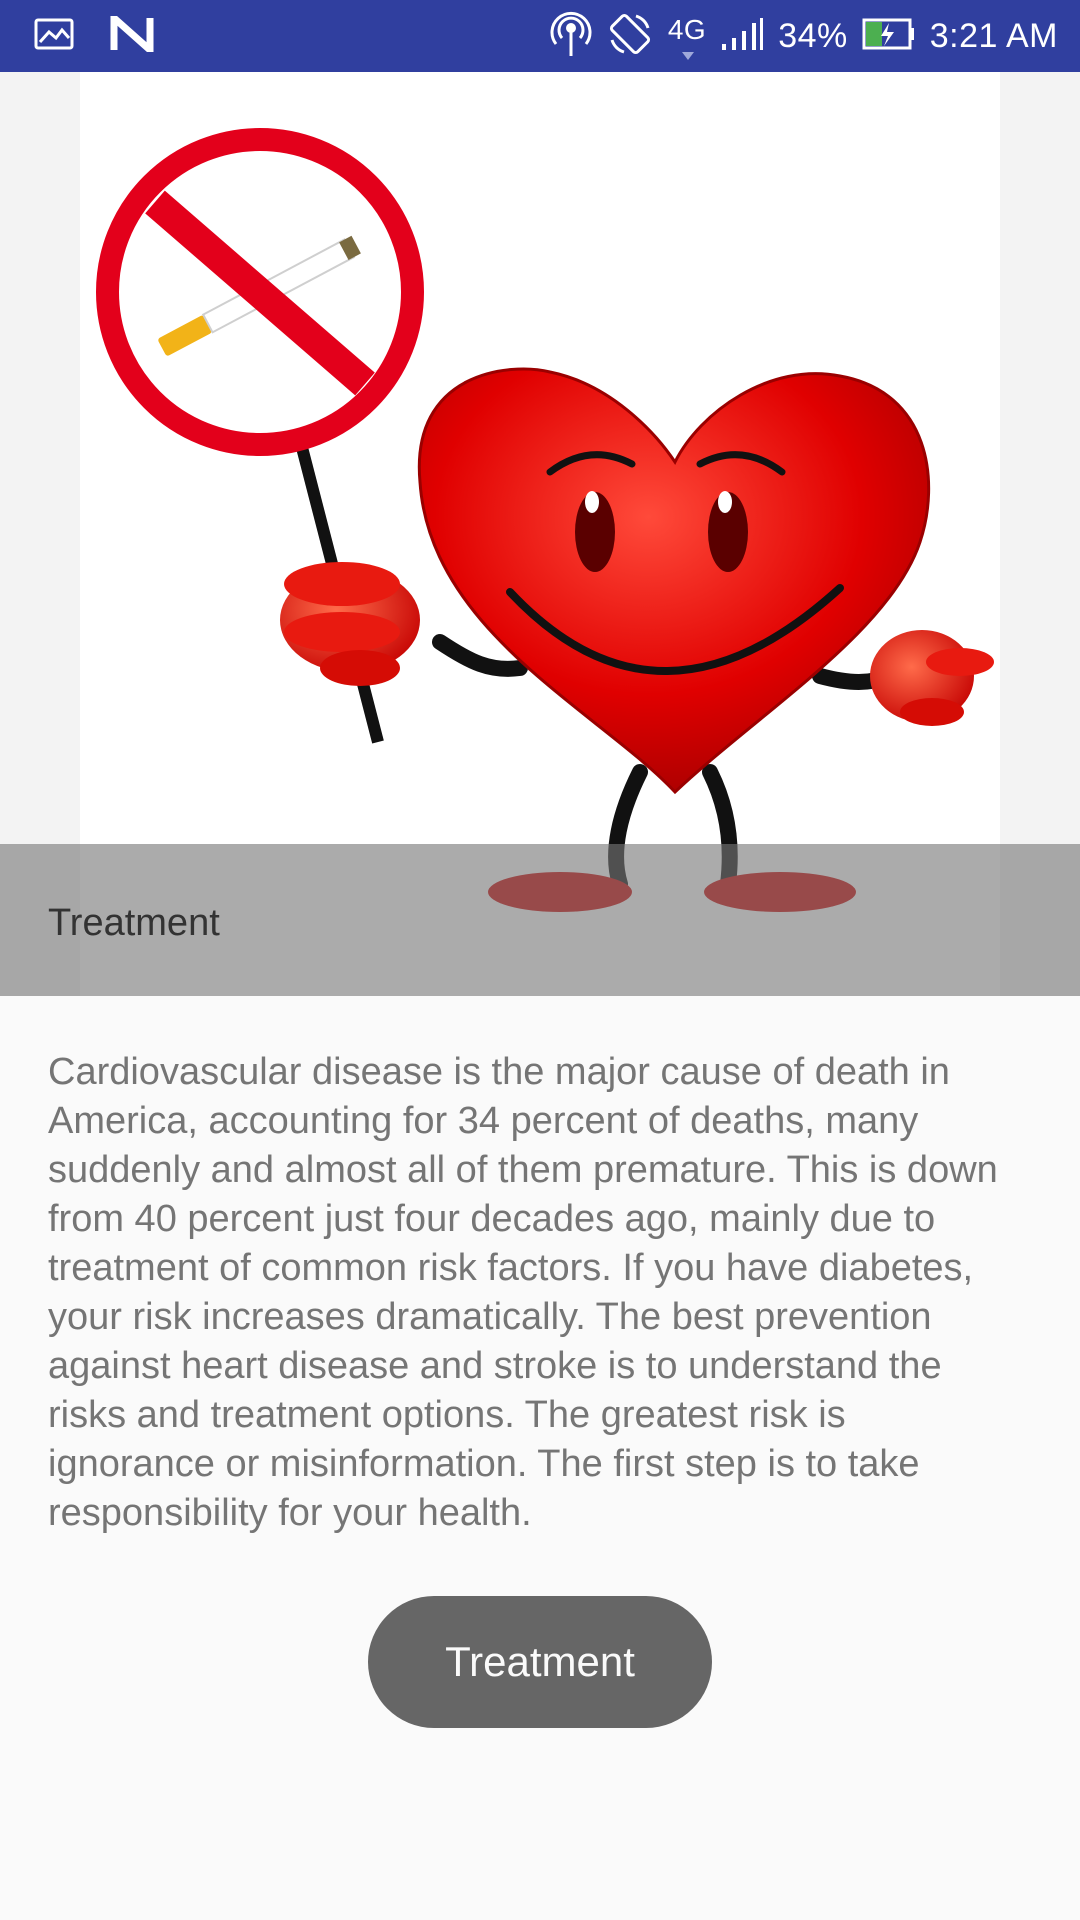  I want to click on right-glove, so click(932, 678).